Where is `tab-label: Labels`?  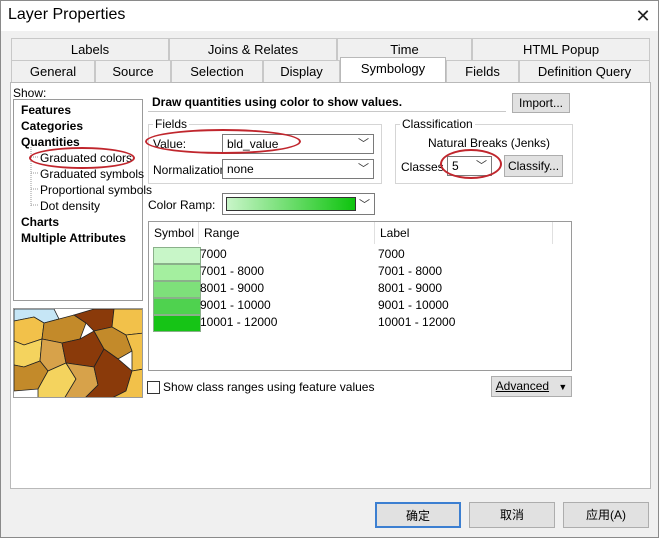
tab-label: Labels is located at coordinates (90, 49).